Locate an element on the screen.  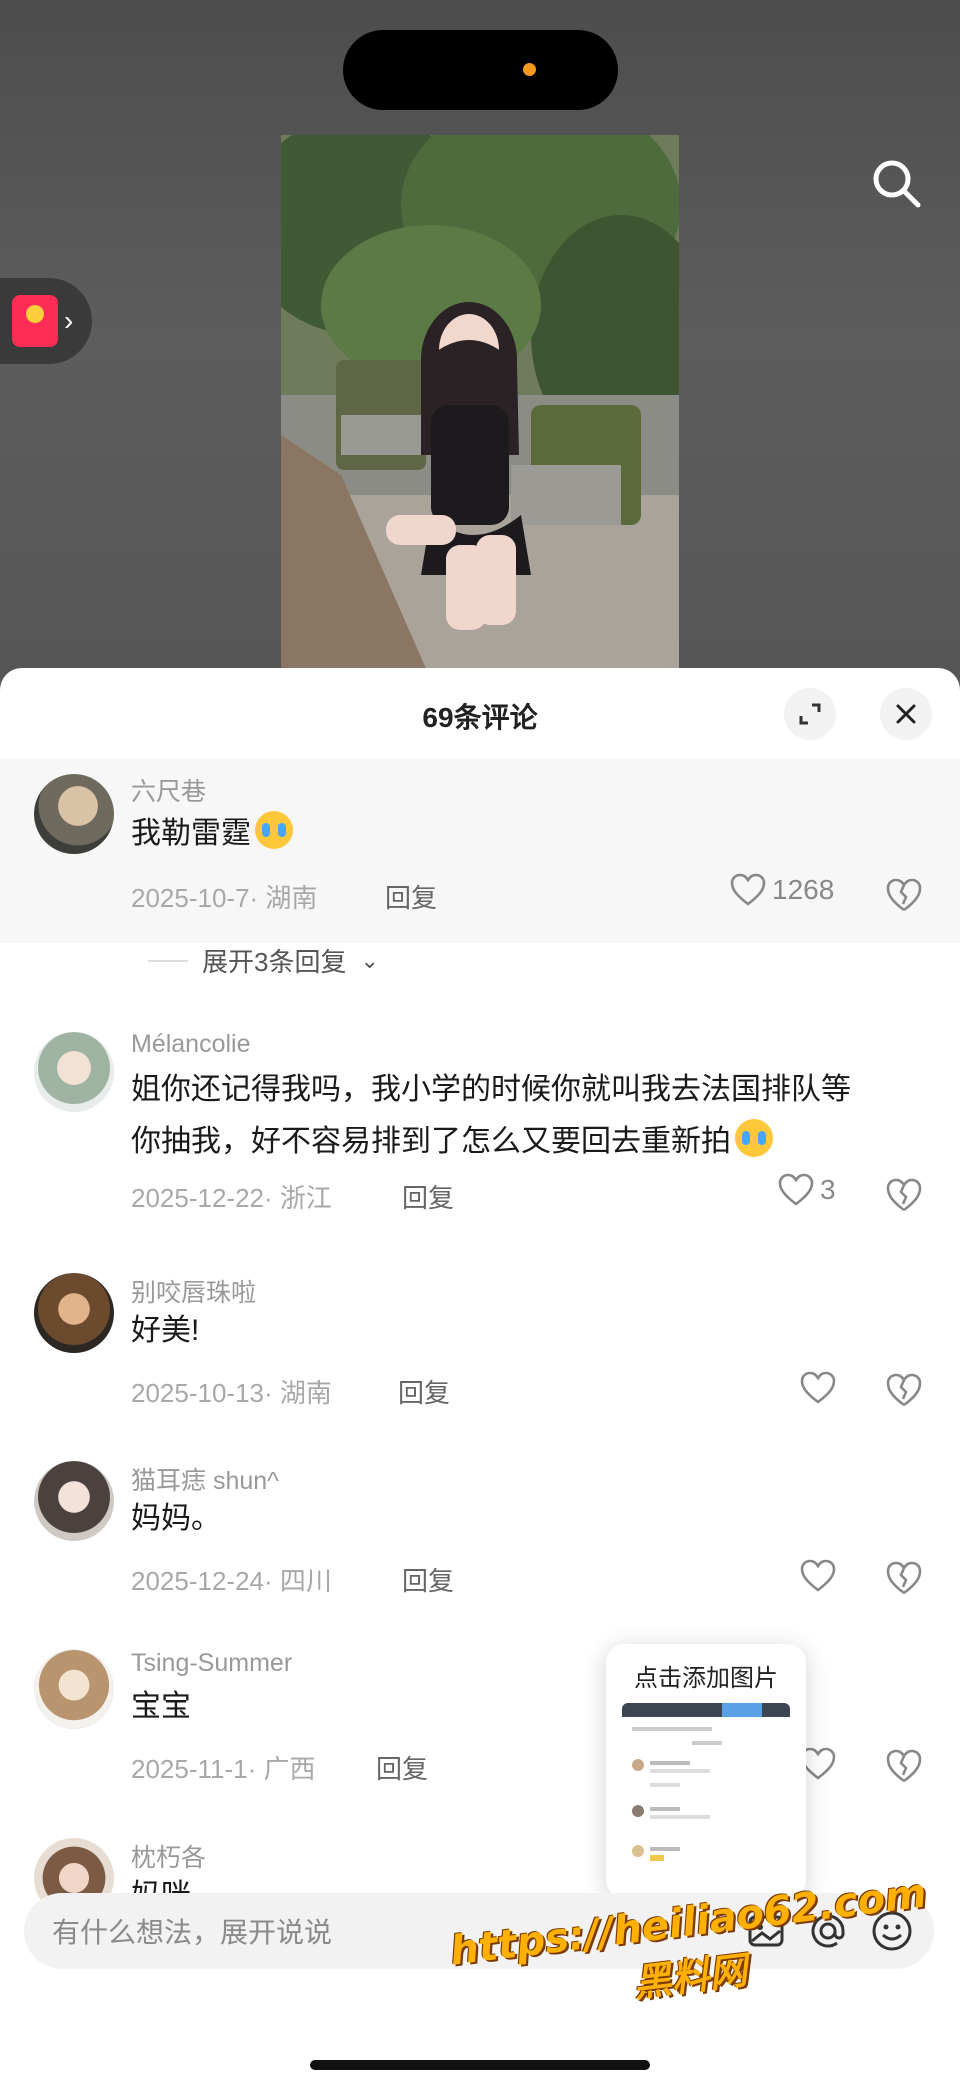
comment-date-location: 2025-12-22· 浙江 is located at coordinates (231, 1198).